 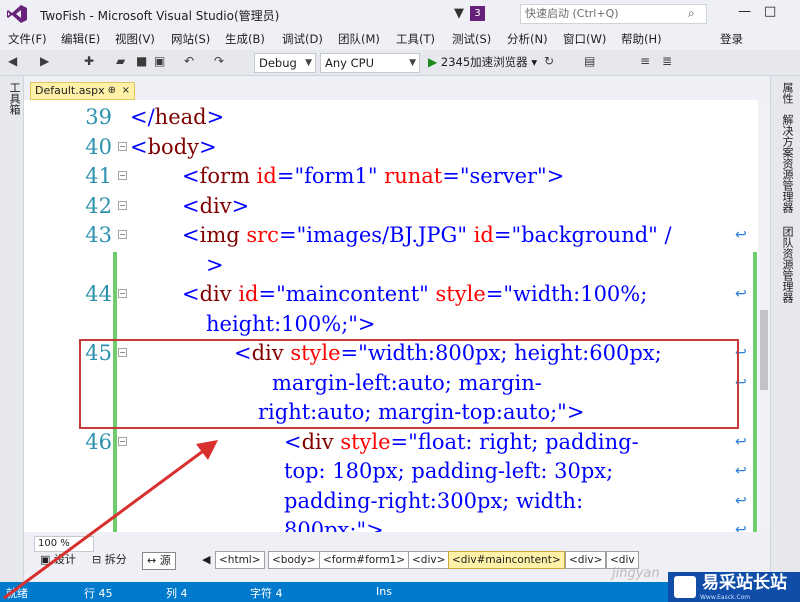 What do you see at coordinates (787, 93) in the screenshot?
I see `properties-tab: 属性` at bounding box center [787, 93].